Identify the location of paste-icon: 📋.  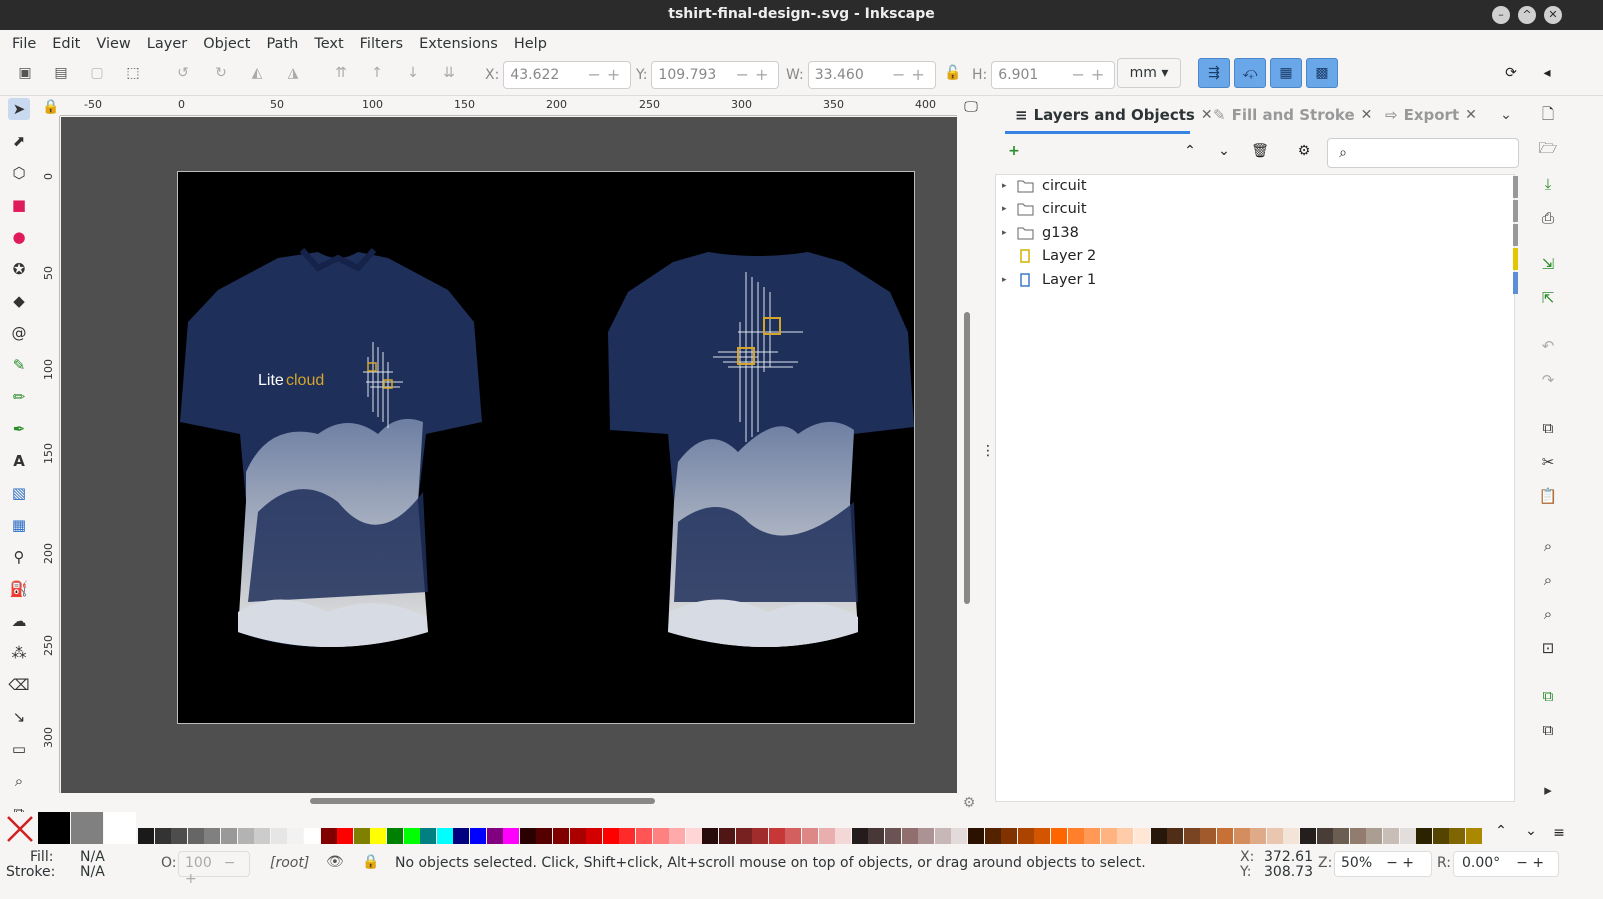
(1548, 496).